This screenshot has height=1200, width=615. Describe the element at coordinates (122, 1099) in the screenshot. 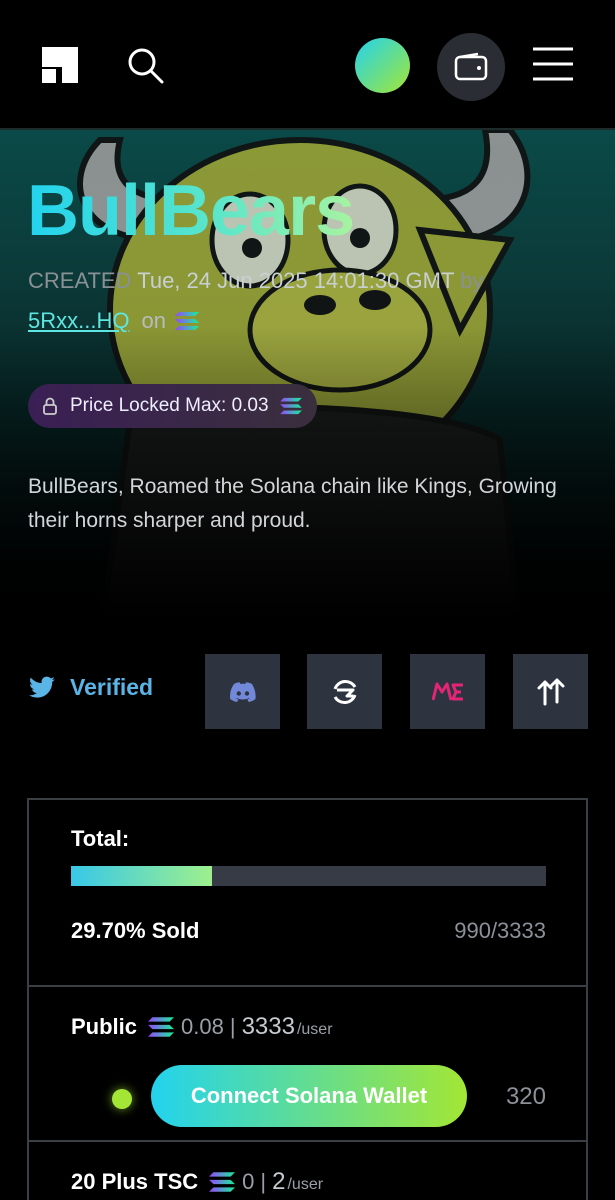

I see `status-dot` at that location.